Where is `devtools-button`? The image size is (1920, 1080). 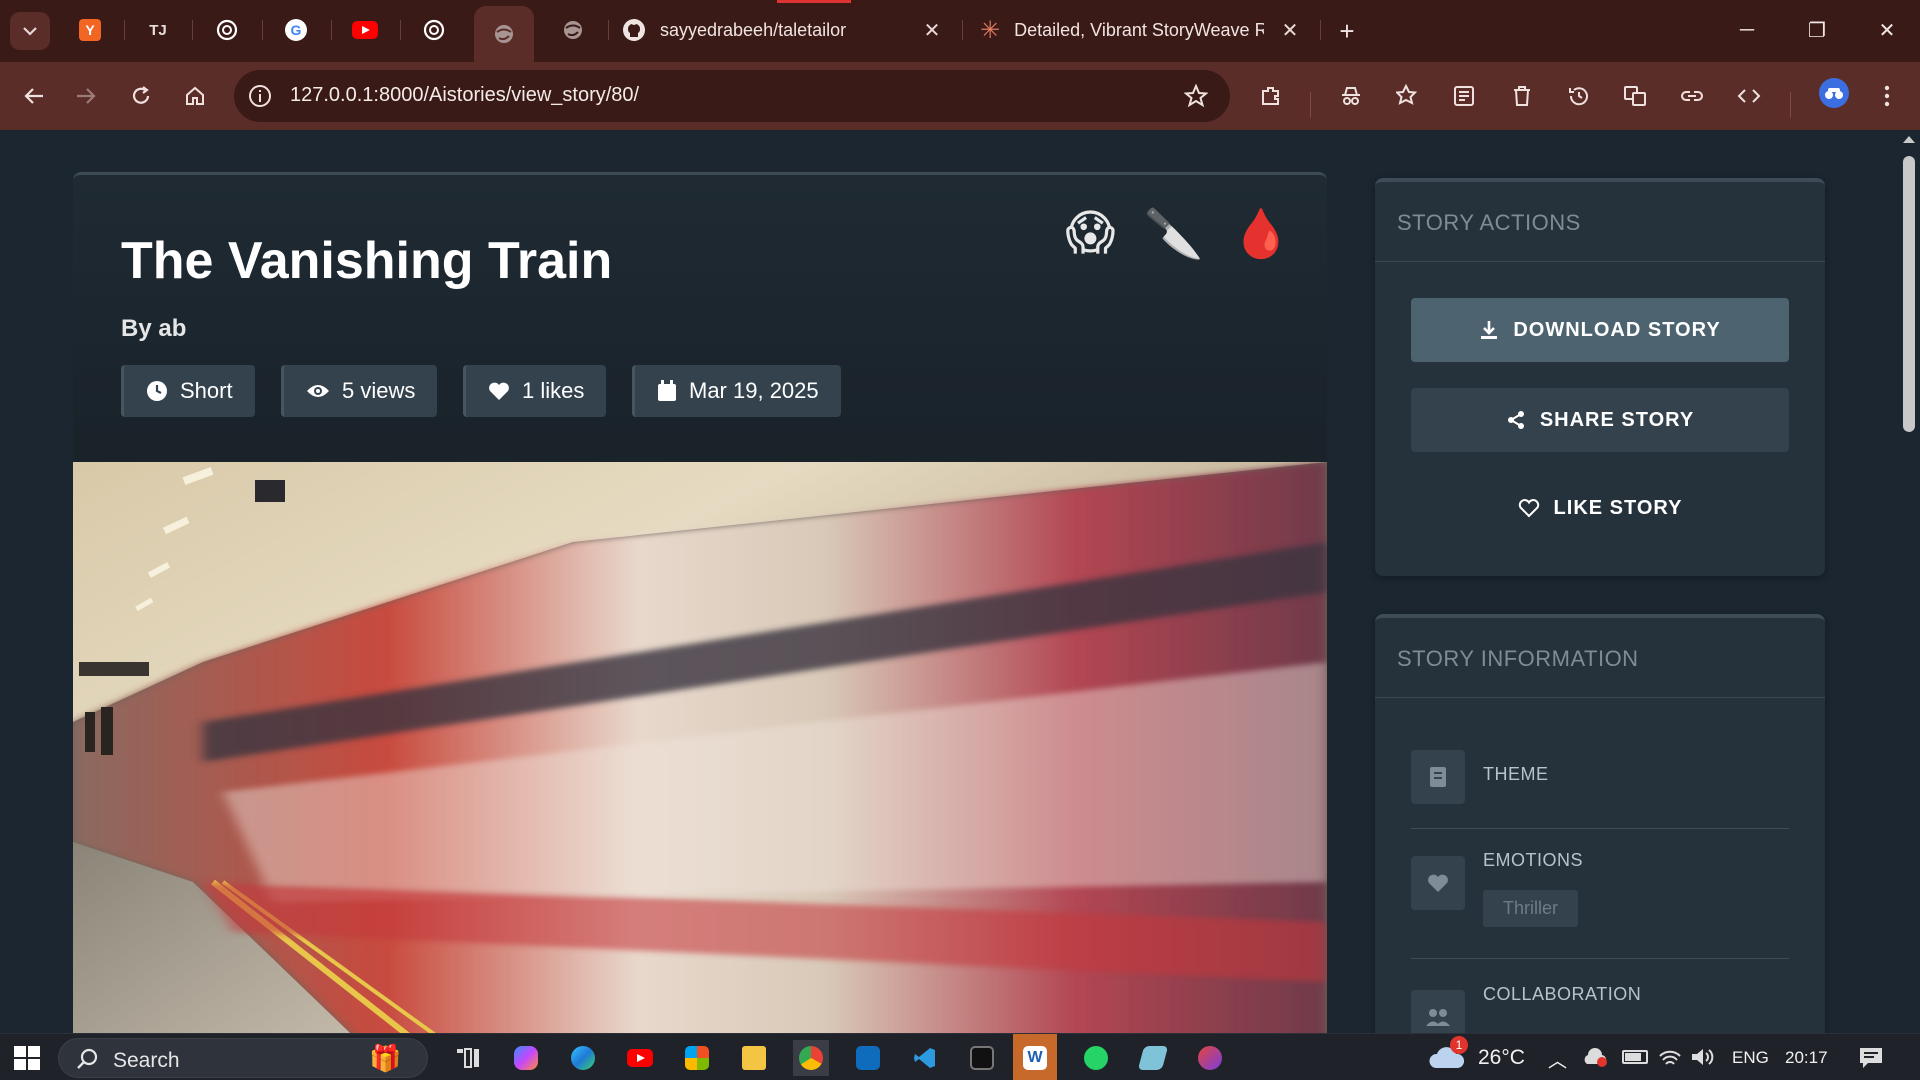 devtools-button is located at coordinates (1749, 96).